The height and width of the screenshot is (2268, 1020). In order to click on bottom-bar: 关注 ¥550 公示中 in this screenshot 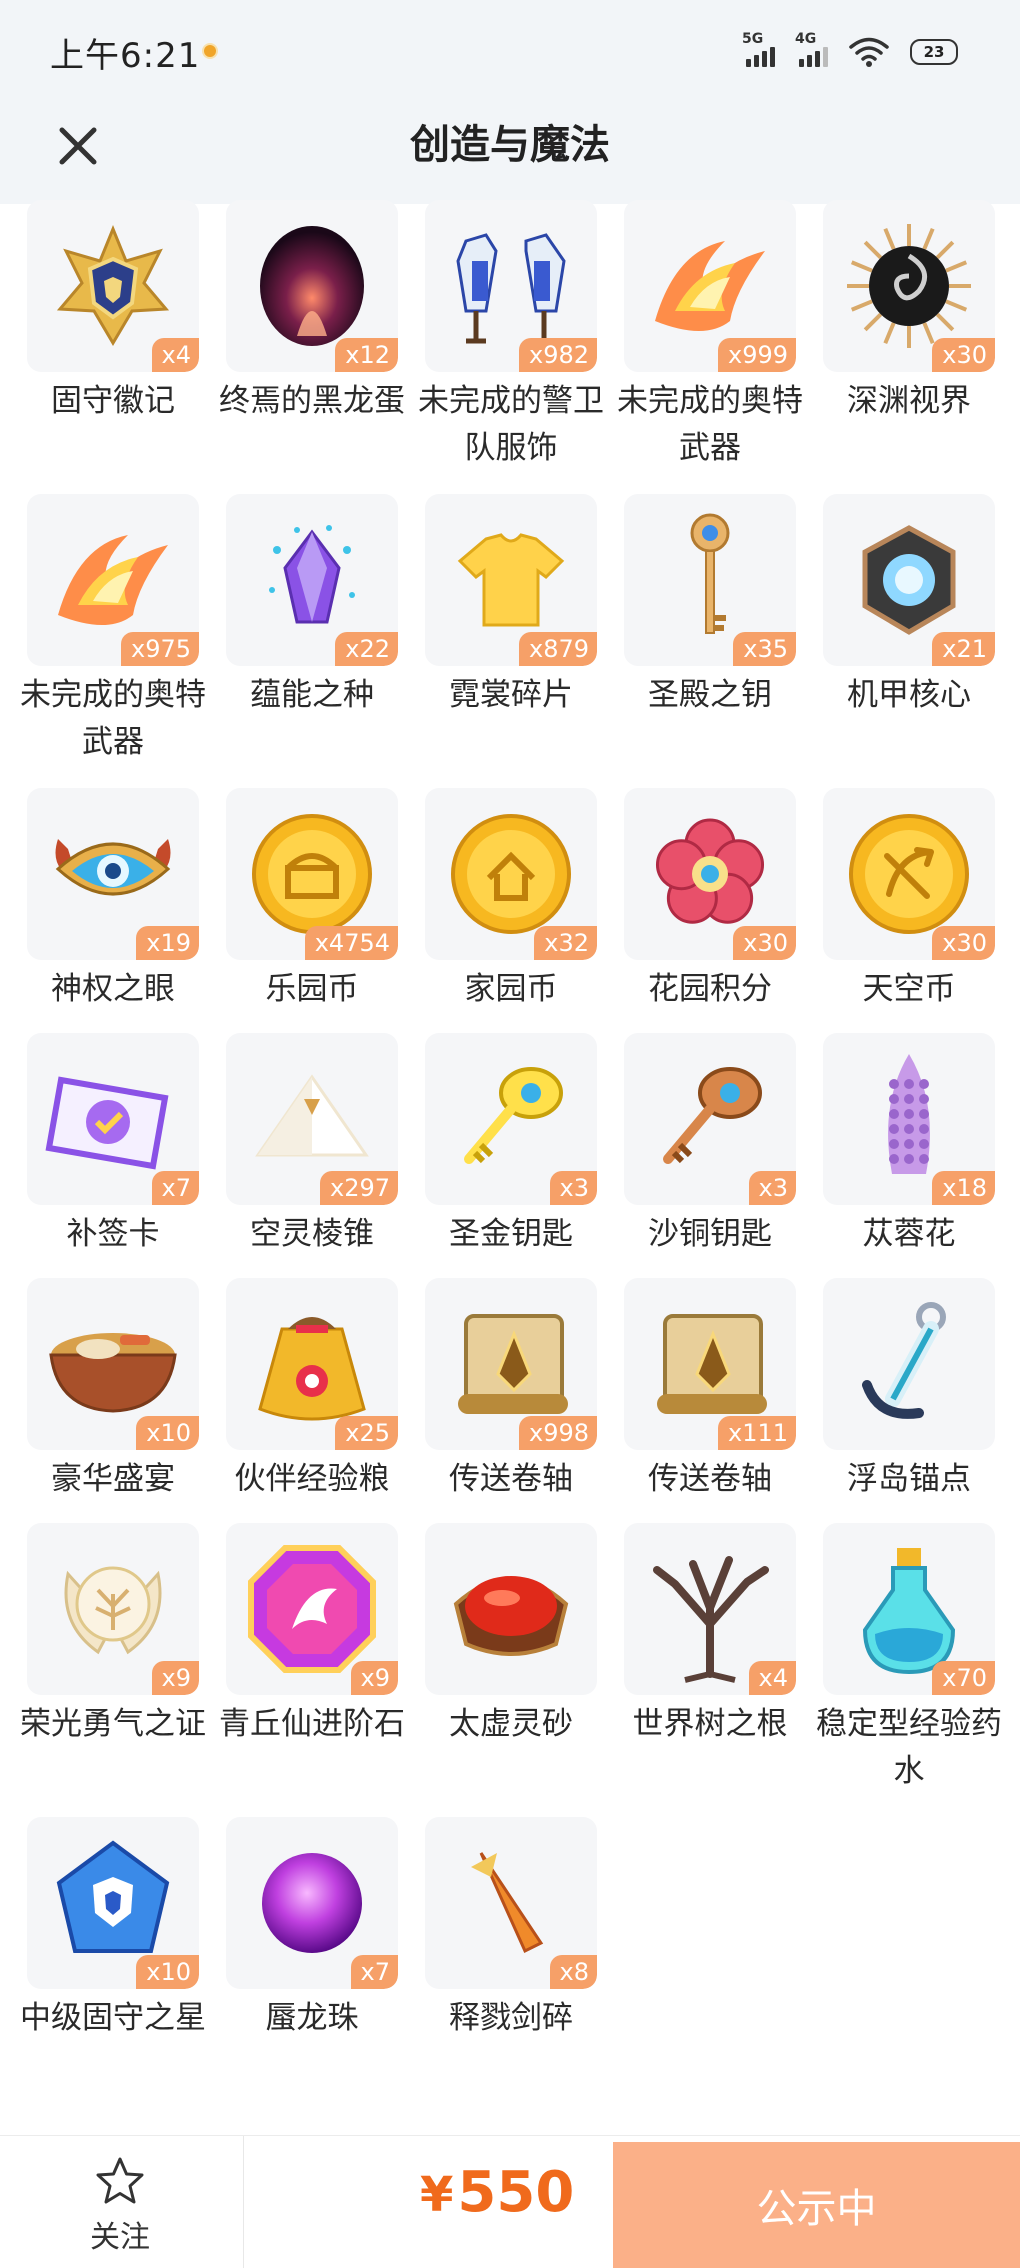, I will do `click(510, 2201)`.